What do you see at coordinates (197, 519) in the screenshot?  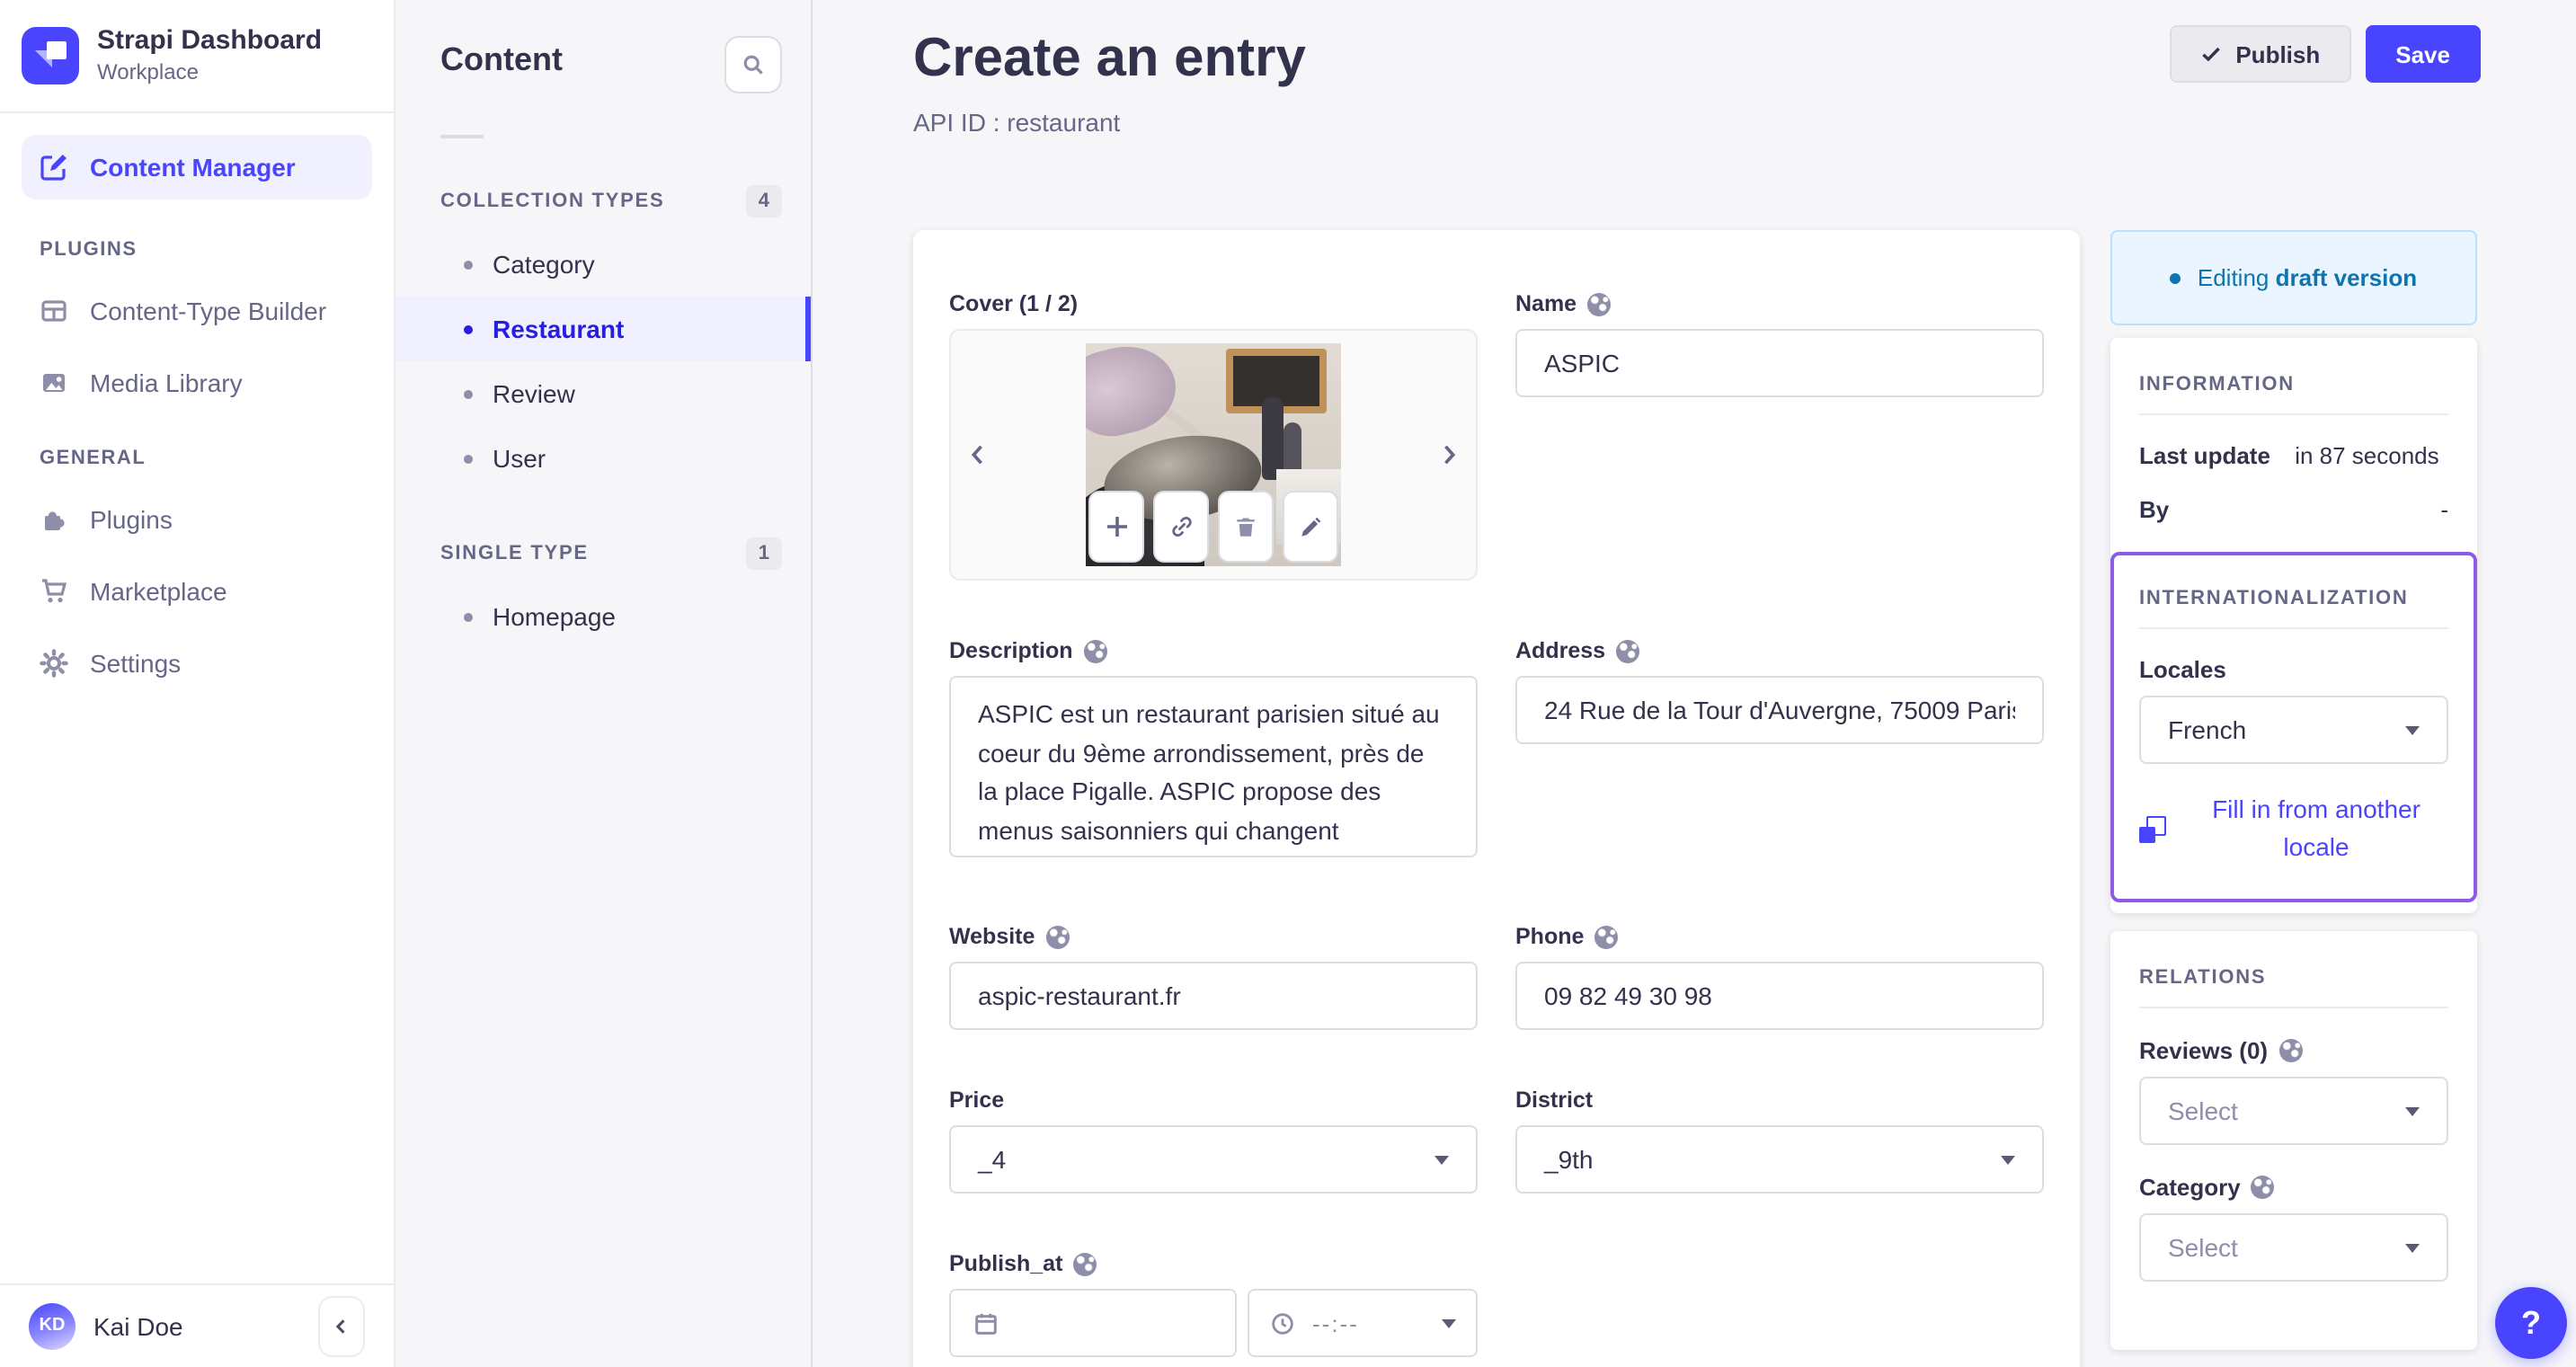 I see `sidebar-item-plugins: Plugins` at bounding box center [197, 519].